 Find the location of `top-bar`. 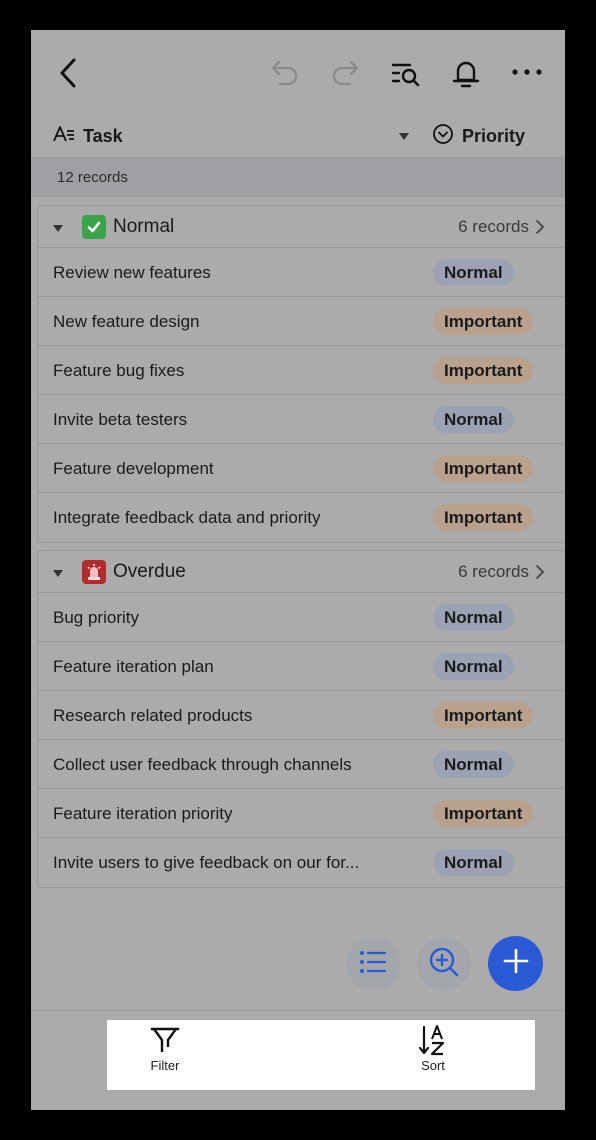

top-bar is located at coordinates (298, 72).